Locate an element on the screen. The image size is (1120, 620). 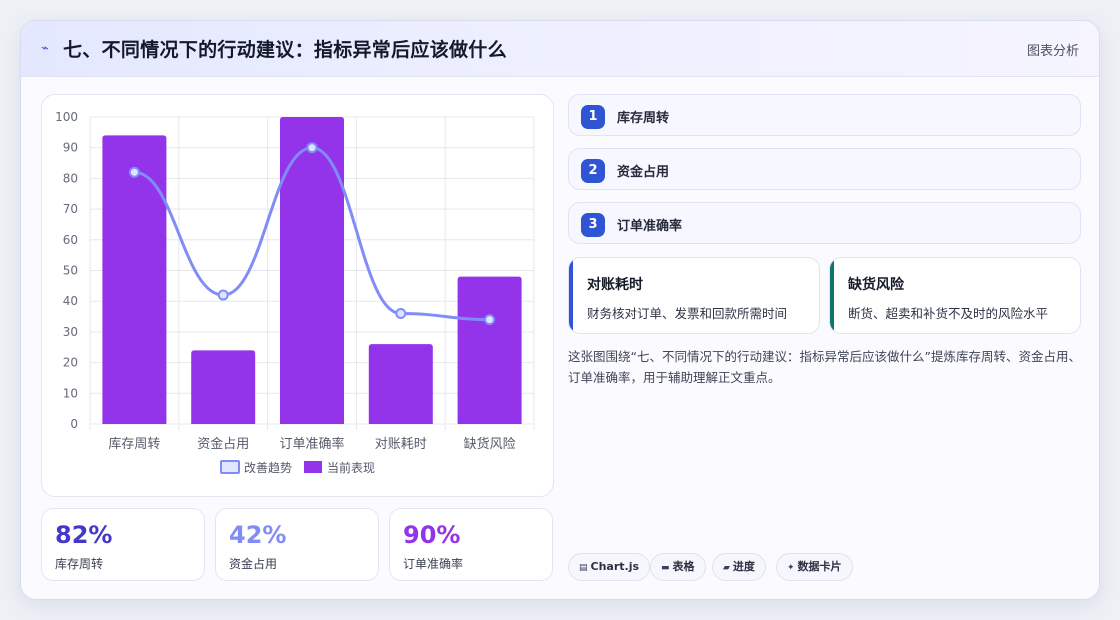
stat-value: 42% is located at coordinates (258, 535).